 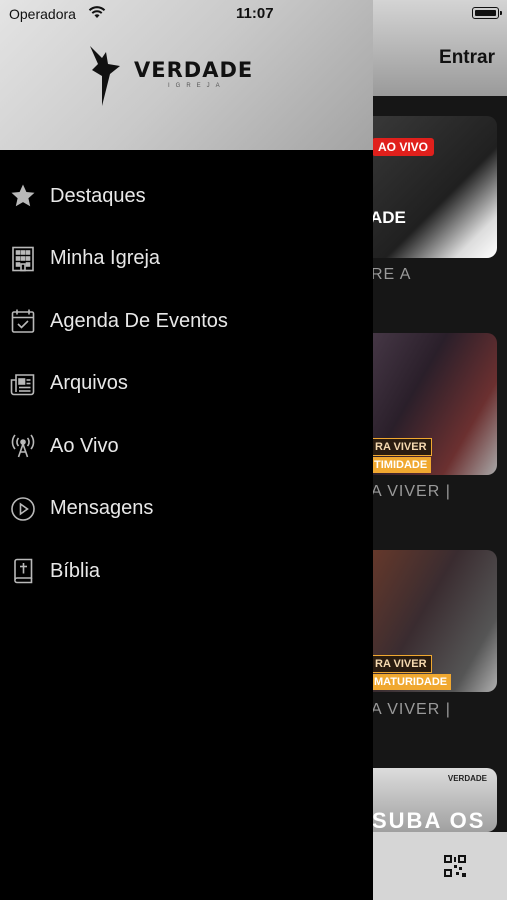 What do you see at coordinates (23, 196) in the screenshot?
I see `star-icon` at bounding box center [23, 196].